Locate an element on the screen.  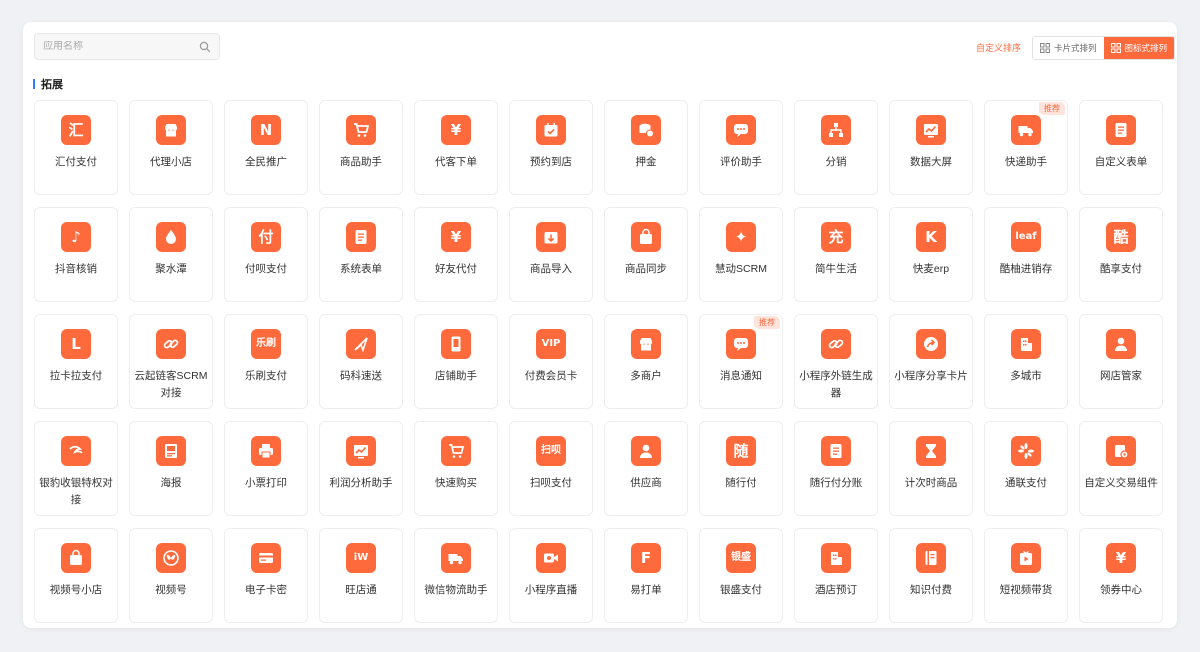
app-card: 知识付费 is located at coordinates (931, 575).